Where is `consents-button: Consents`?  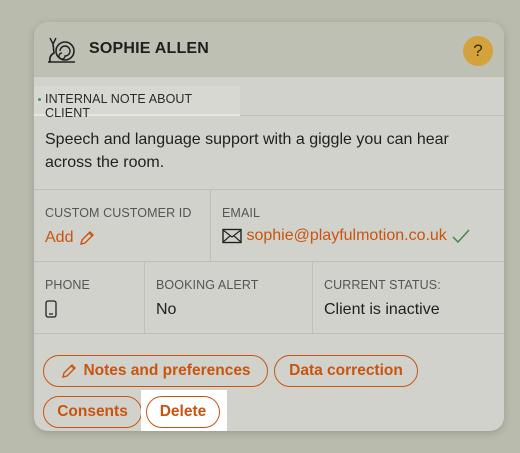 consents-button: Consents is located at coordinates (92, 412).